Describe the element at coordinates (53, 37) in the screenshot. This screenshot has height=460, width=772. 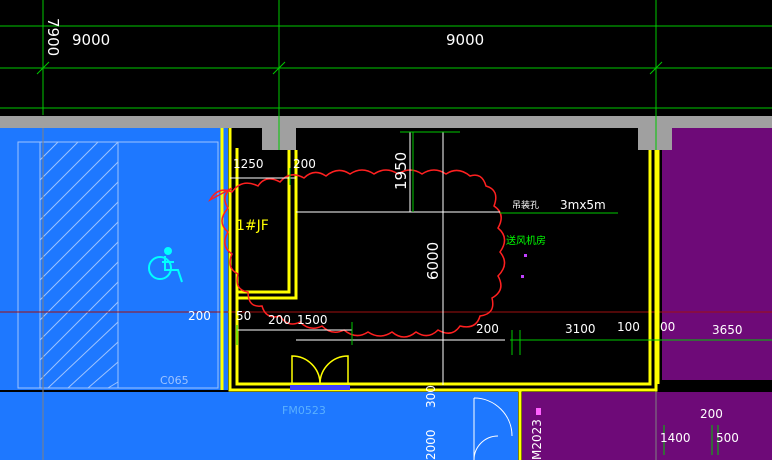
I see `left-axis-dim: 7900` at that location.